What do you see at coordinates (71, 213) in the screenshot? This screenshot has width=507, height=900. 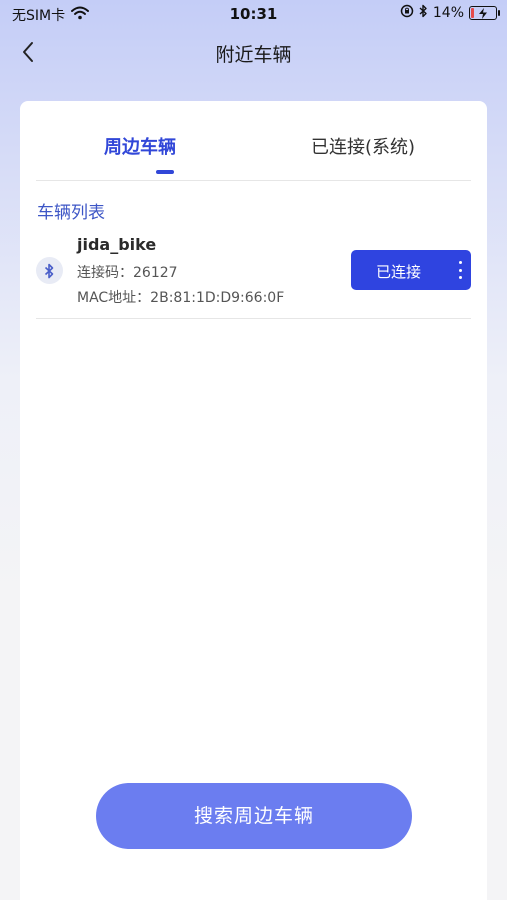 I see `section-title: 车辆列表` at bounding box center [71, 213].